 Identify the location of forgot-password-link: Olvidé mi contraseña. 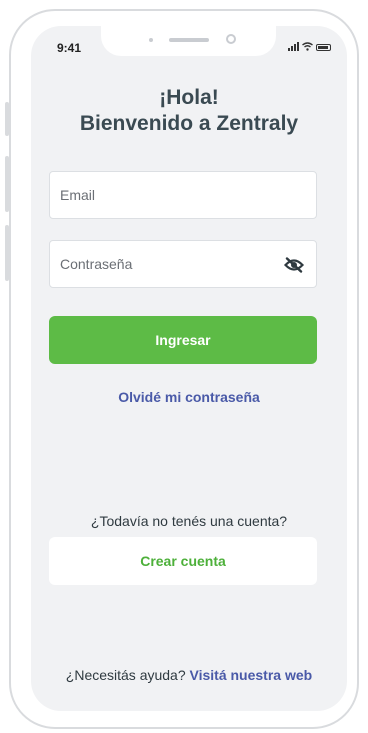
(189, 397).